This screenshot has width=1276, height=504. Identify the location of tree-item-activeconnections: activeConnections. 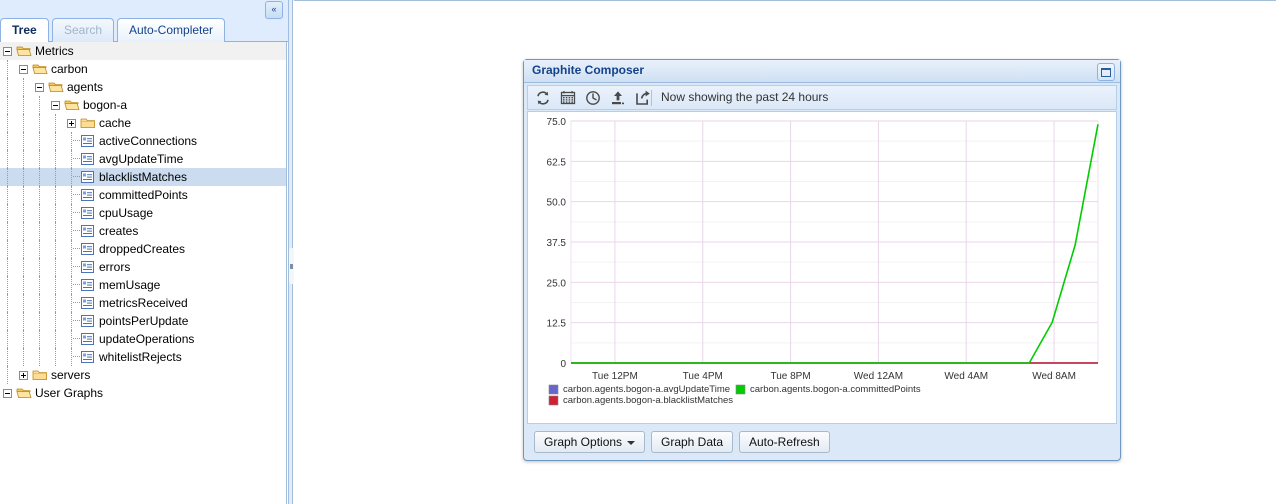
(143, 141).